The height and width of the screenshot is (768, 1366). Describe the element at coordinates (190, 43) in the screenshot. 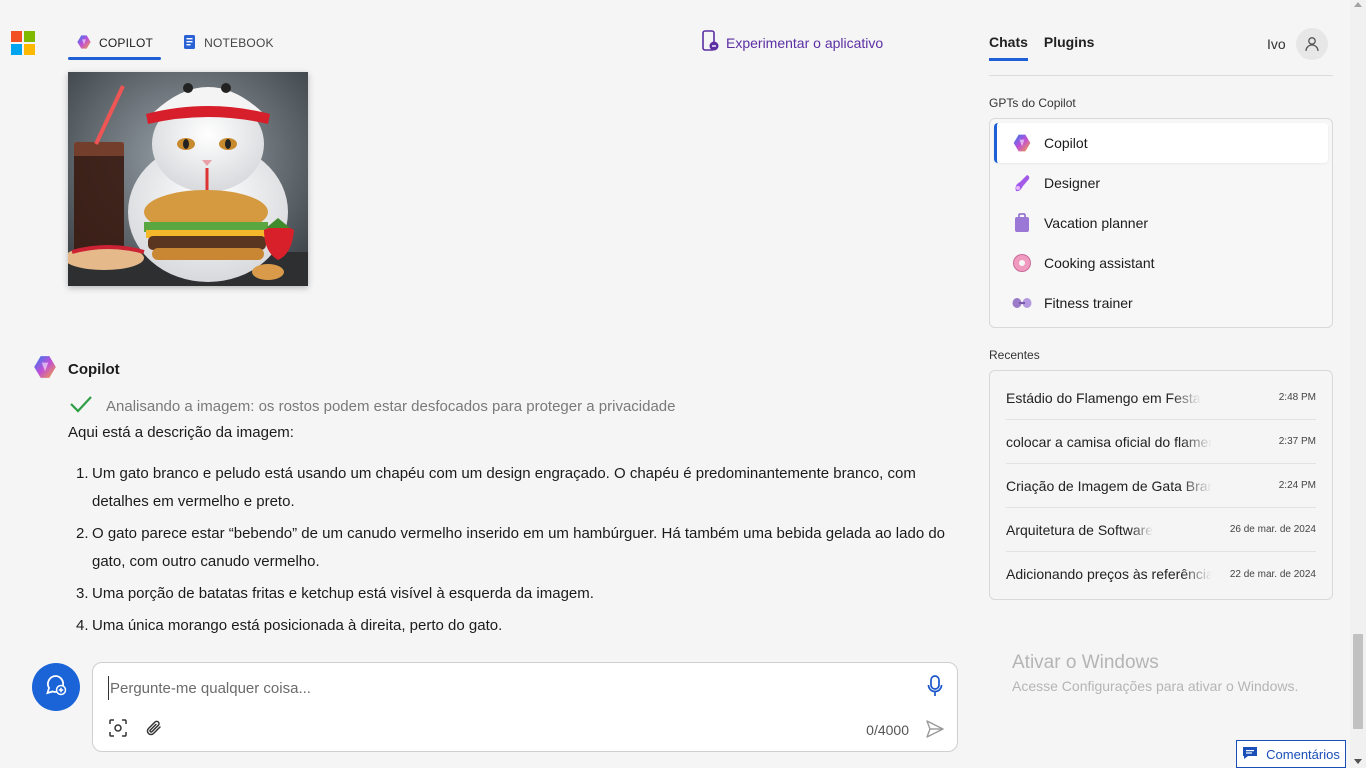

I see `notebook-icon` at that location.